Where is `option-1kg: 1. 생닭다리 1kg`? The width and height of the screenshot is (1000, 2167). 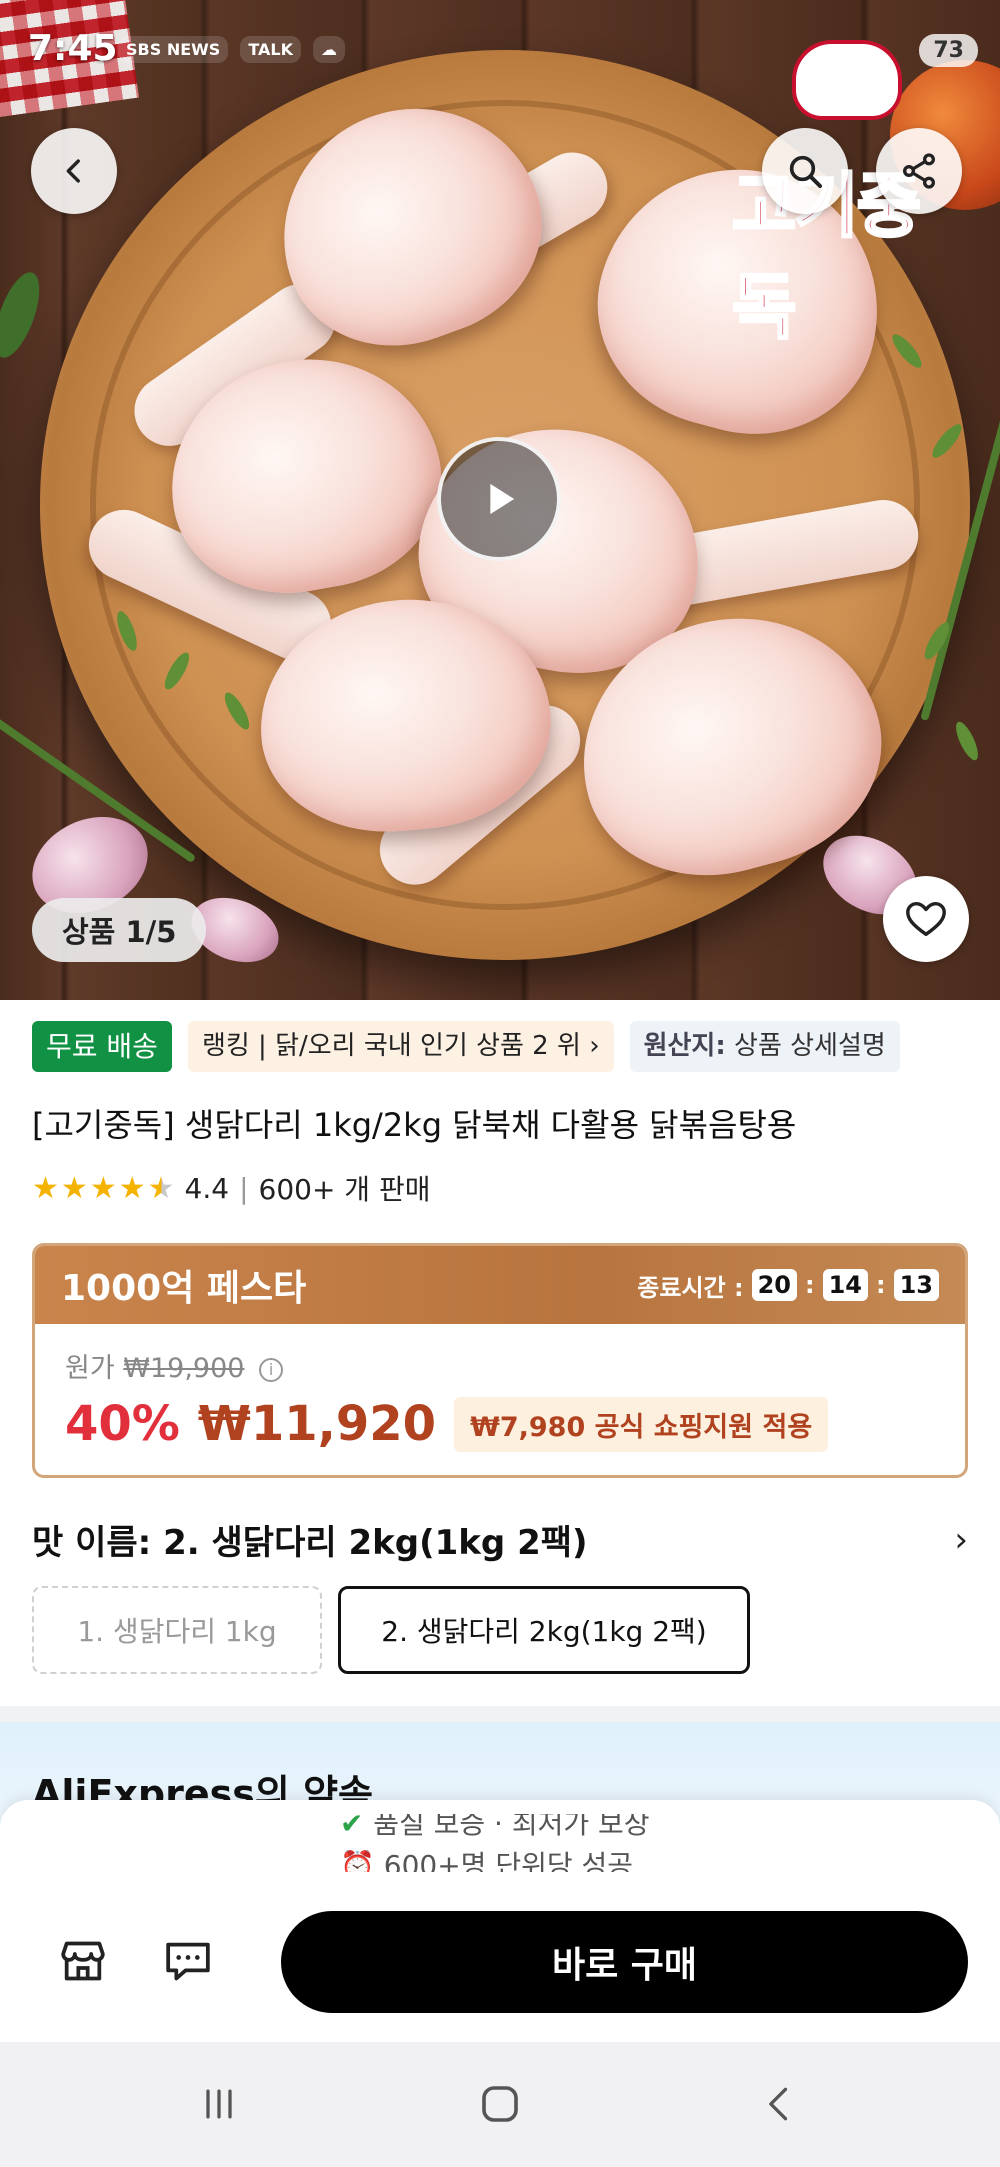
option-1kg: 1. 생닭다리 1kg is located at coordinates (177, 1630).